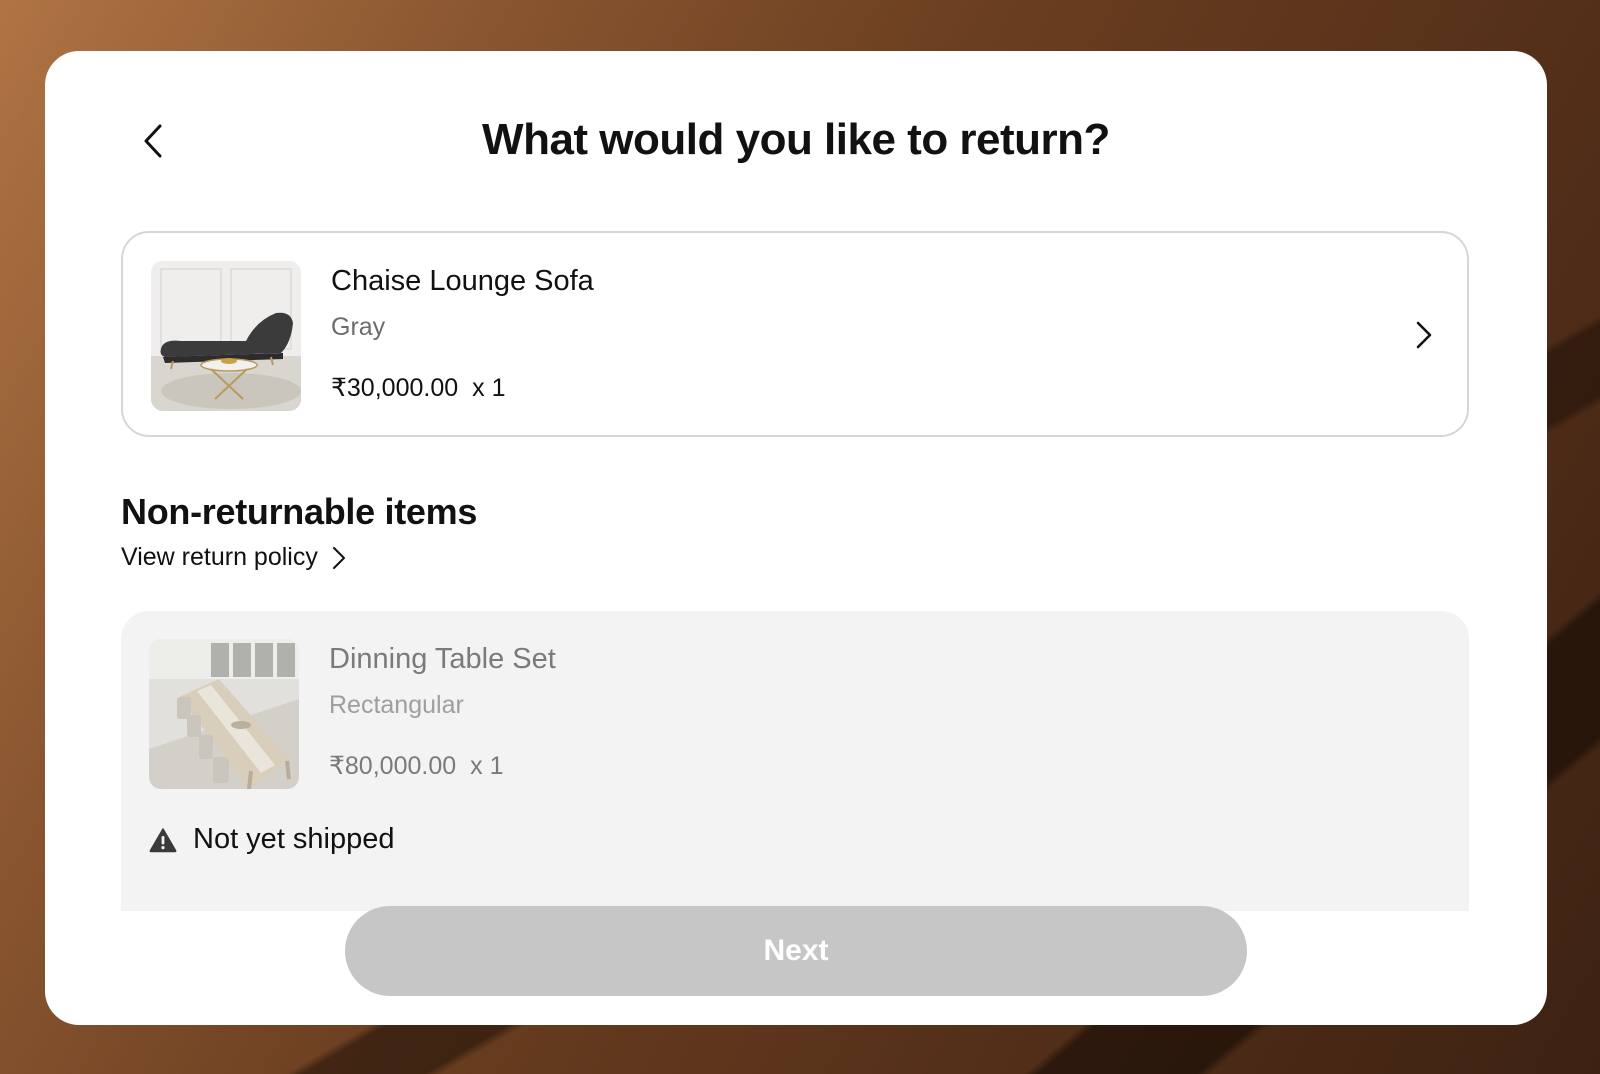 The height and width of the screenshot is (1074, 1600). What do you see at coordinates (395, 388) in the screenshot?
I see `item-price: ₹30,000.00` at bounding box center [395, 388].